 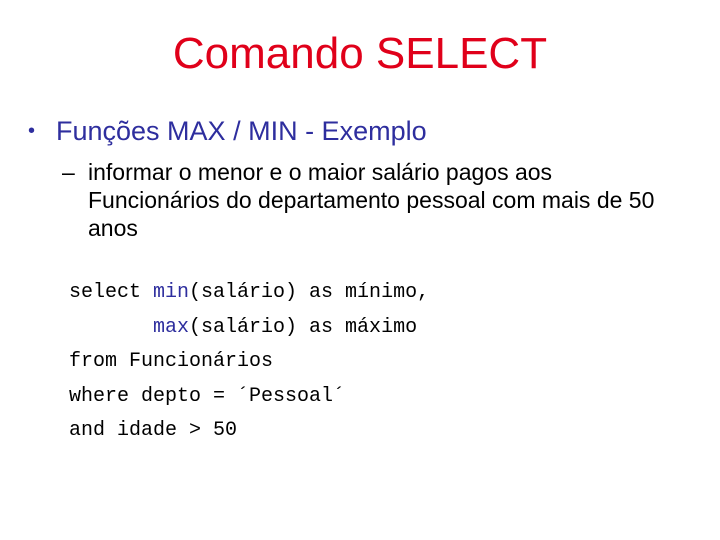 I want to click on code-line-3: from Funcionários, so click(x=171, y=361).